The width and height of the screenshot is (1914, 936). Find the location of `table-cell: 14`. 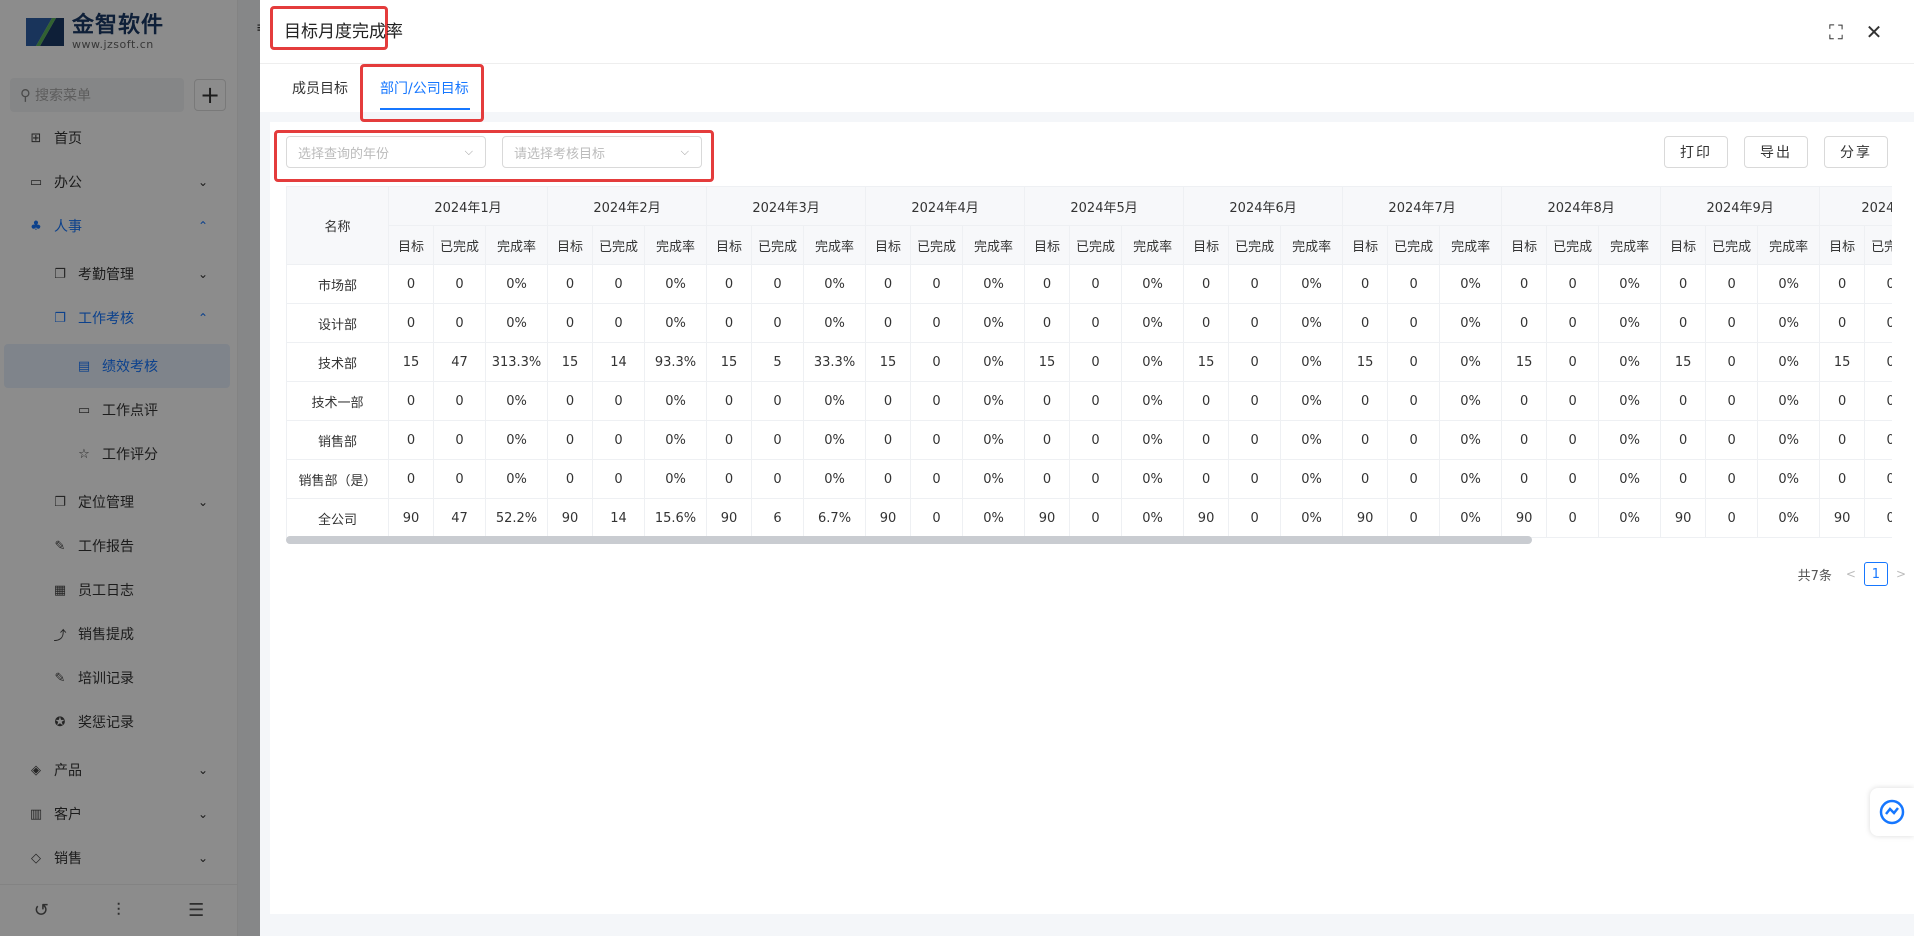

table-cell: 14 is located at coordinates (619, 362).